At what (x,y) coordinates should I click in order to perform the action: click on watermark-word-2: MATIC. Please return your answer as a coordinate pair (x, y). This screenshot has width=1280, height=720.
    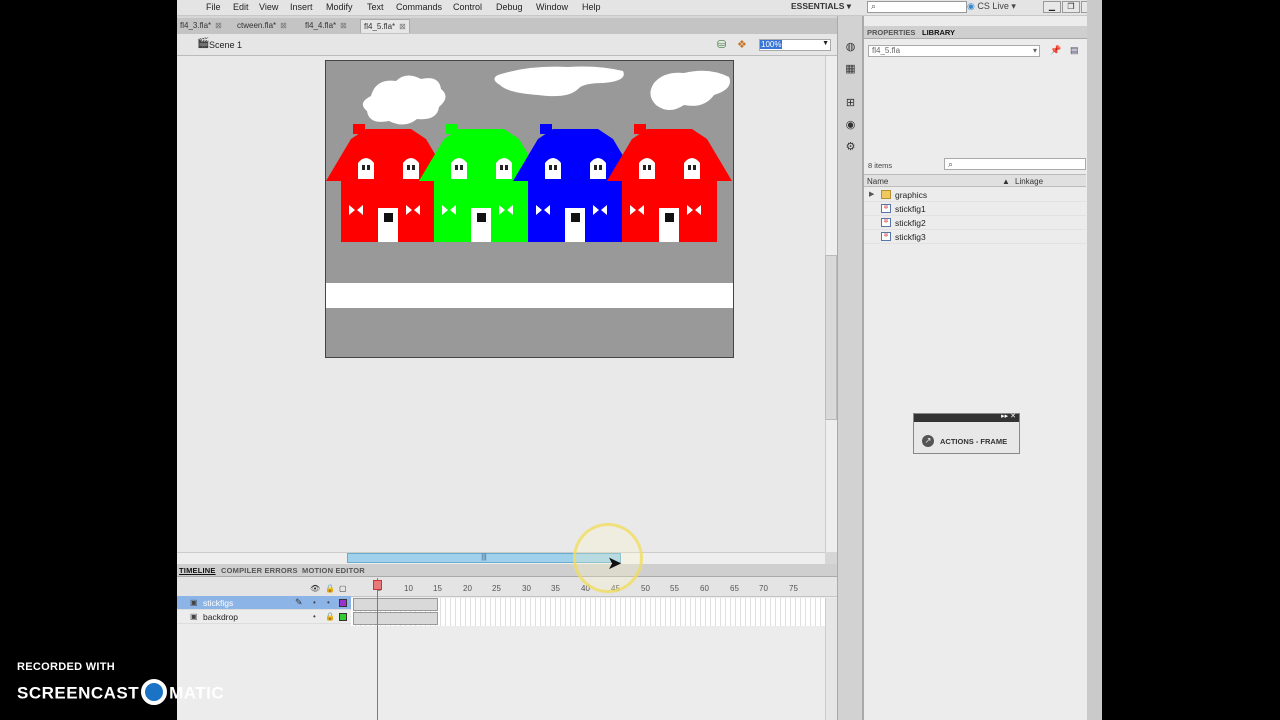
    Looking at the image, I should click on (197, 693).